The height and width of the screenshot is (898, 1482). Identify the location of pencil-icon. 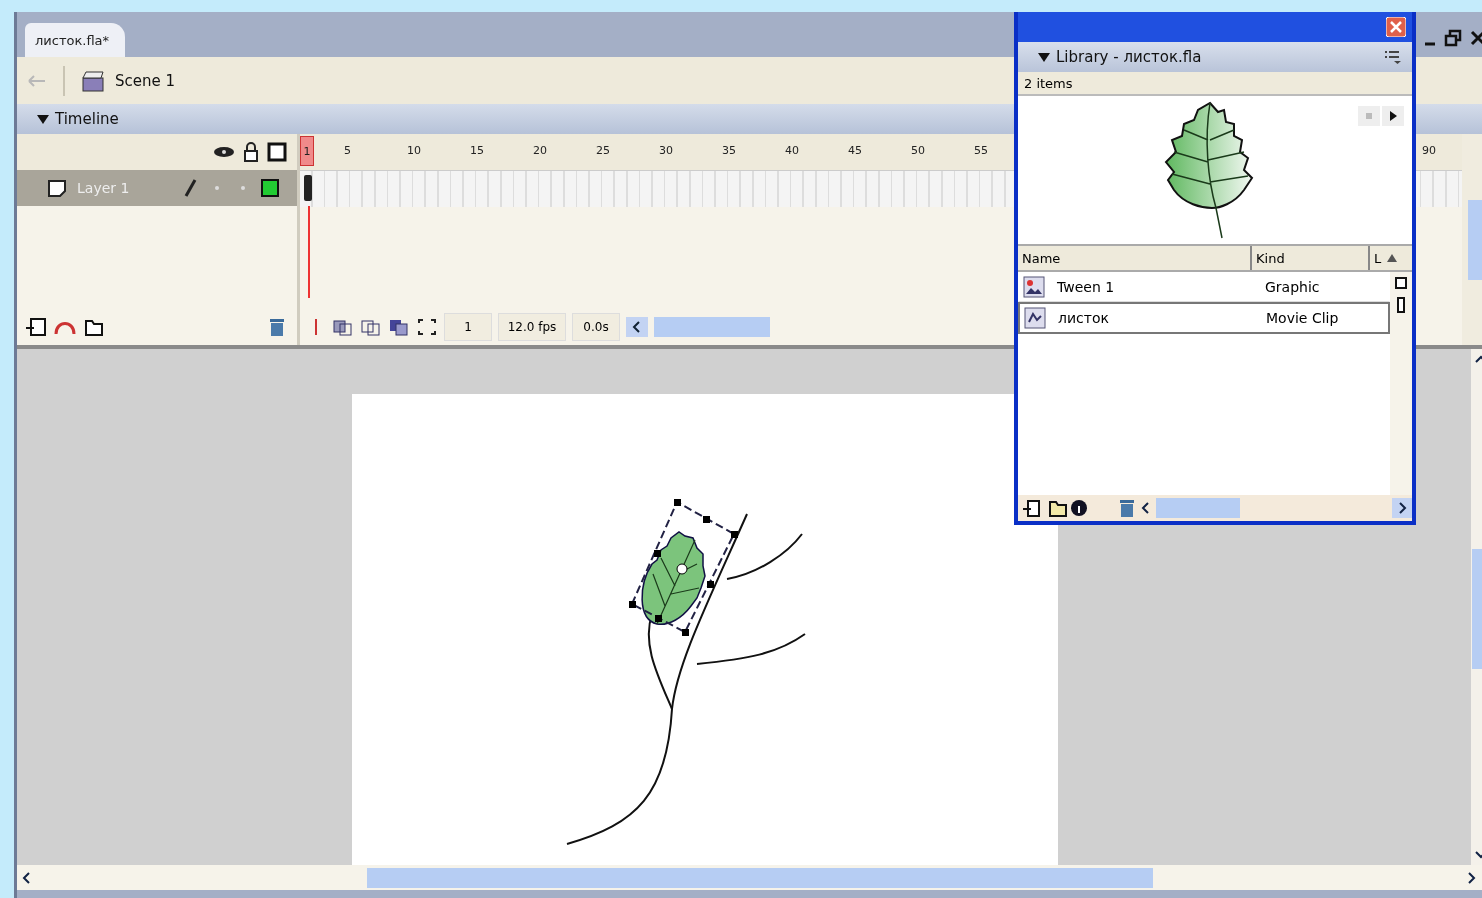
(191, 188).